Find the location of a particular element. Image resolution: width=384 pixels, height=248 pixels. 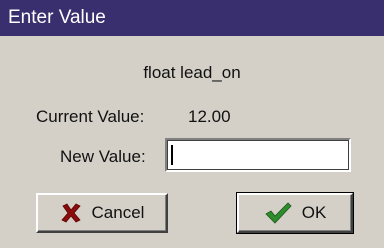

window-title: Enter Value is located at coordinates (57, 17).